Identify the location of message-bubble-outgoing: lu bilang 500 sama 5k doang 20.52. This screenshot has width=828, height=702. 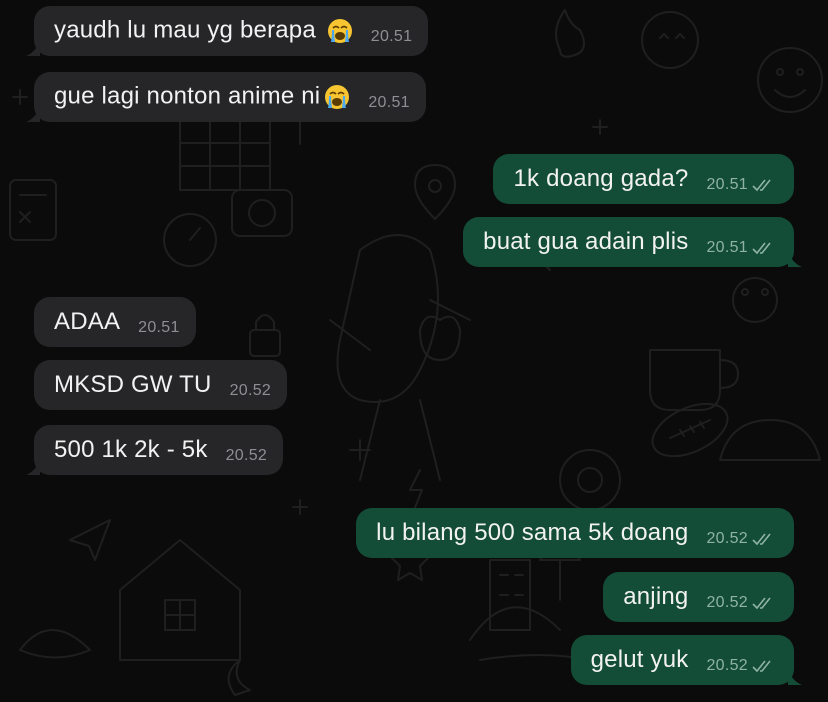
(575, 533).